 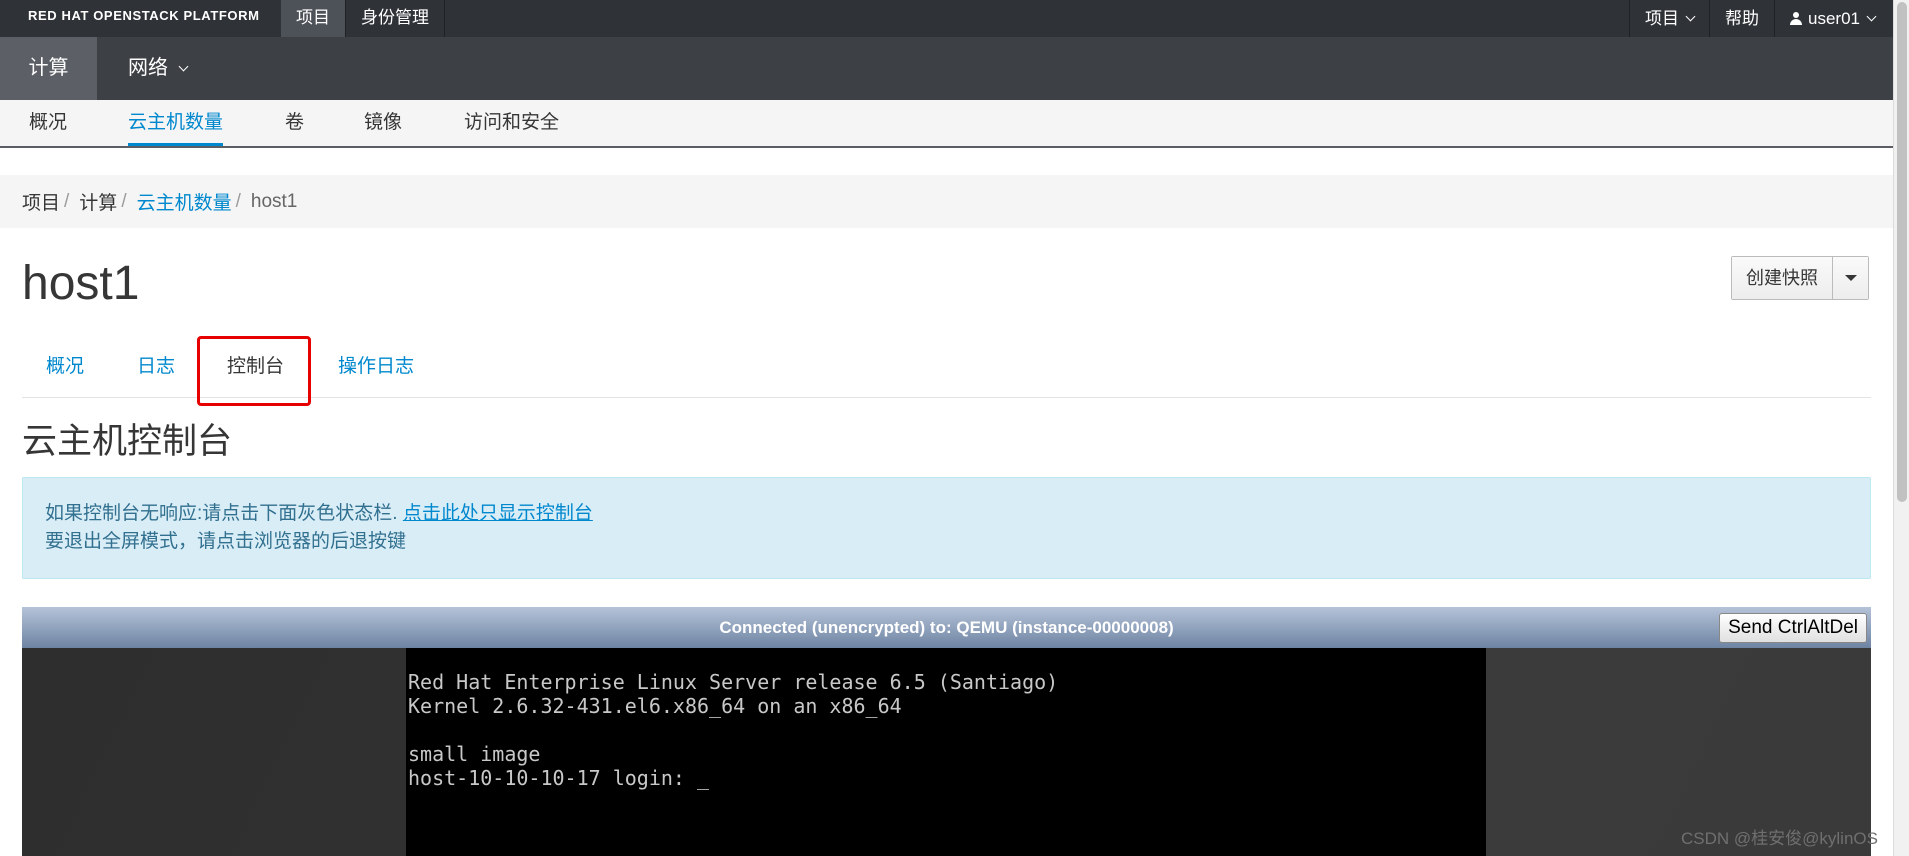 I want to click on panel-nav-images: 镜像, so click(x=383, y=123).